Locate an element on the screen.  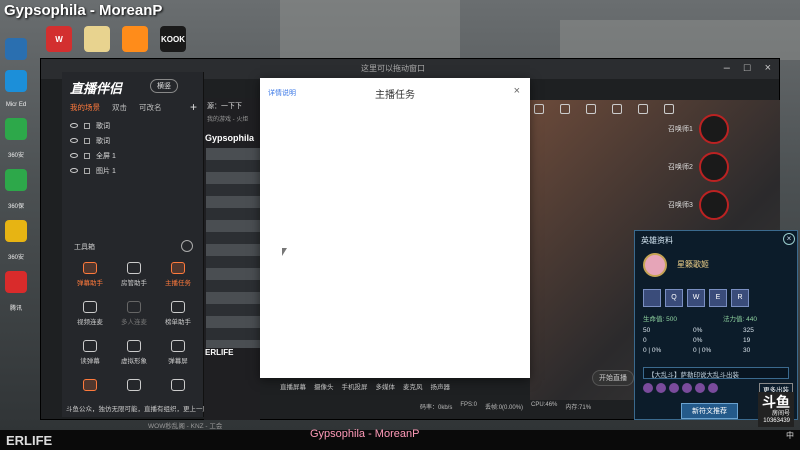
settings-icon is located at coordinates (643, 109).